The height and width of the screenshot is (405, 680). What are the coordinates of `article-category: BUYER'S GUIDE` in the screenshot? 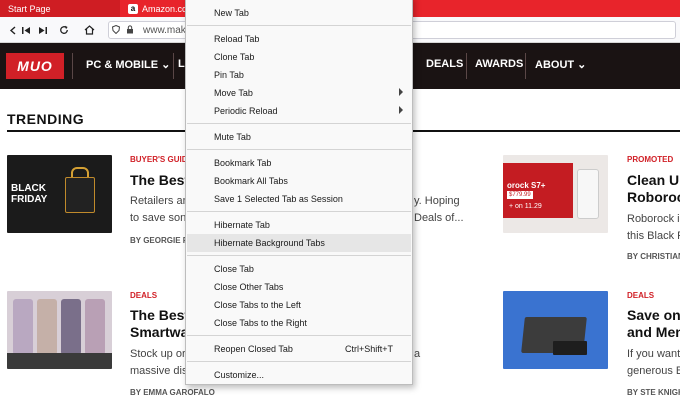 It's located at (161, 159).